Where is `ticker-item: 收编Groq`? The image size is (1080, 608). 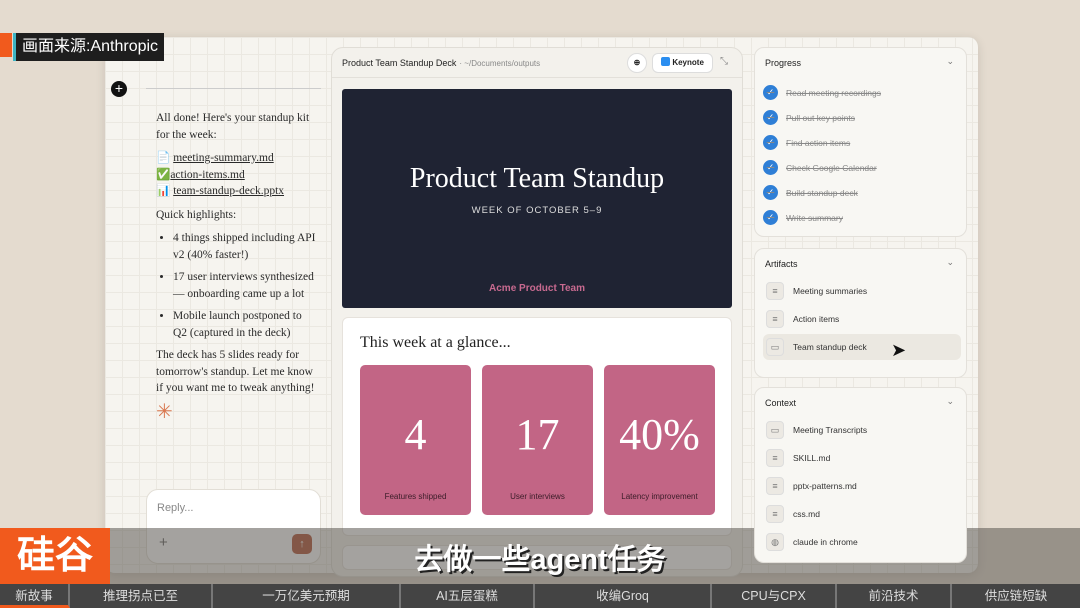
ticker-item: 收编Groq is located at coordinates (623, 596).